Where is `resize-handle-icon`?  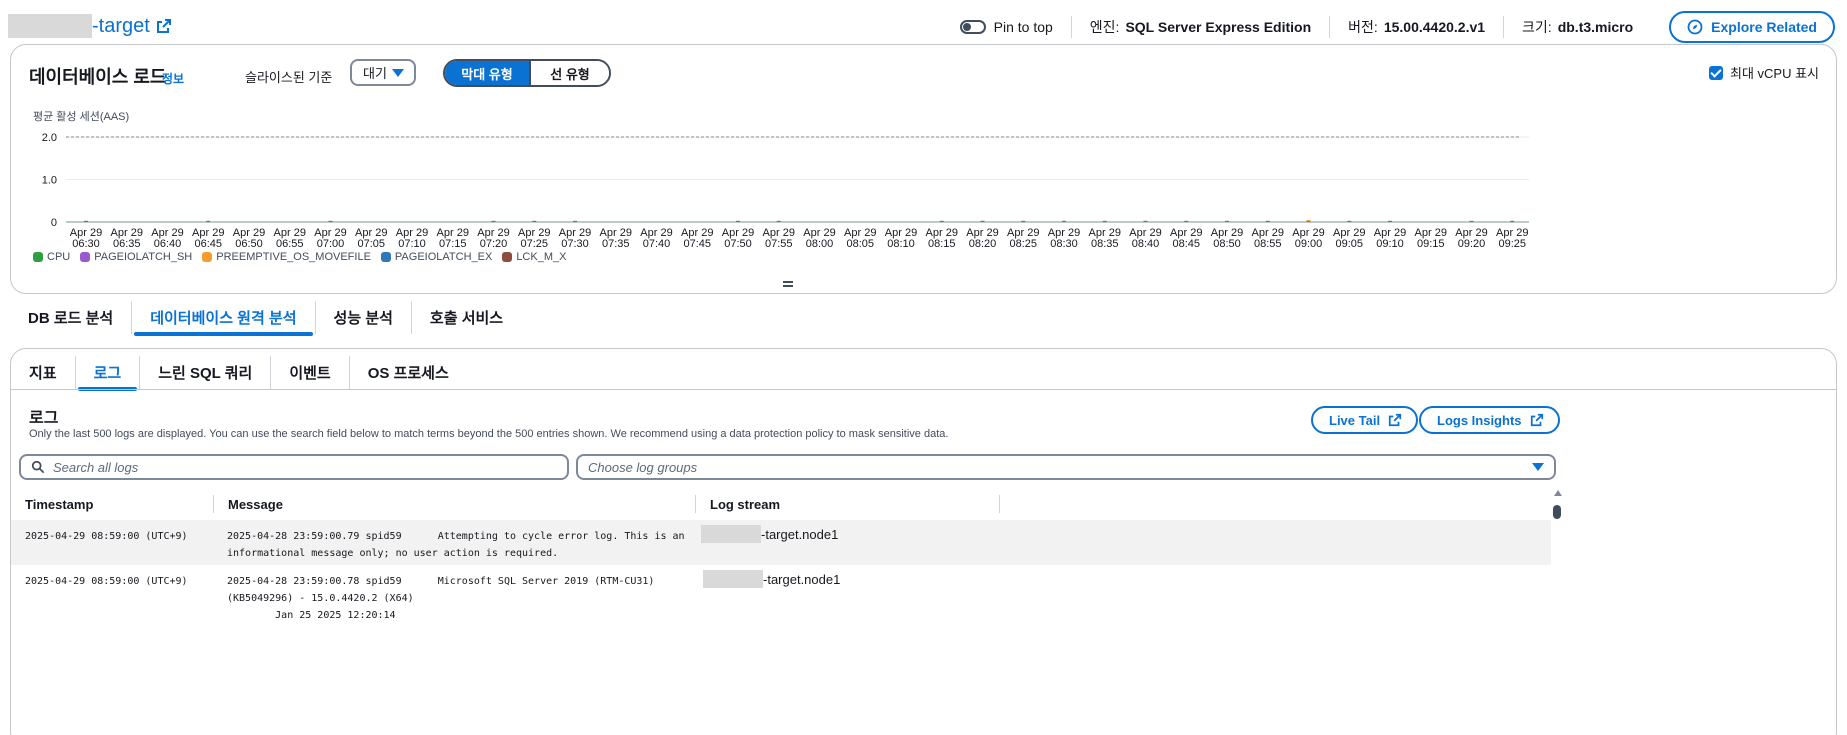 resize-handle-icon is located at coordinates (788, 285).